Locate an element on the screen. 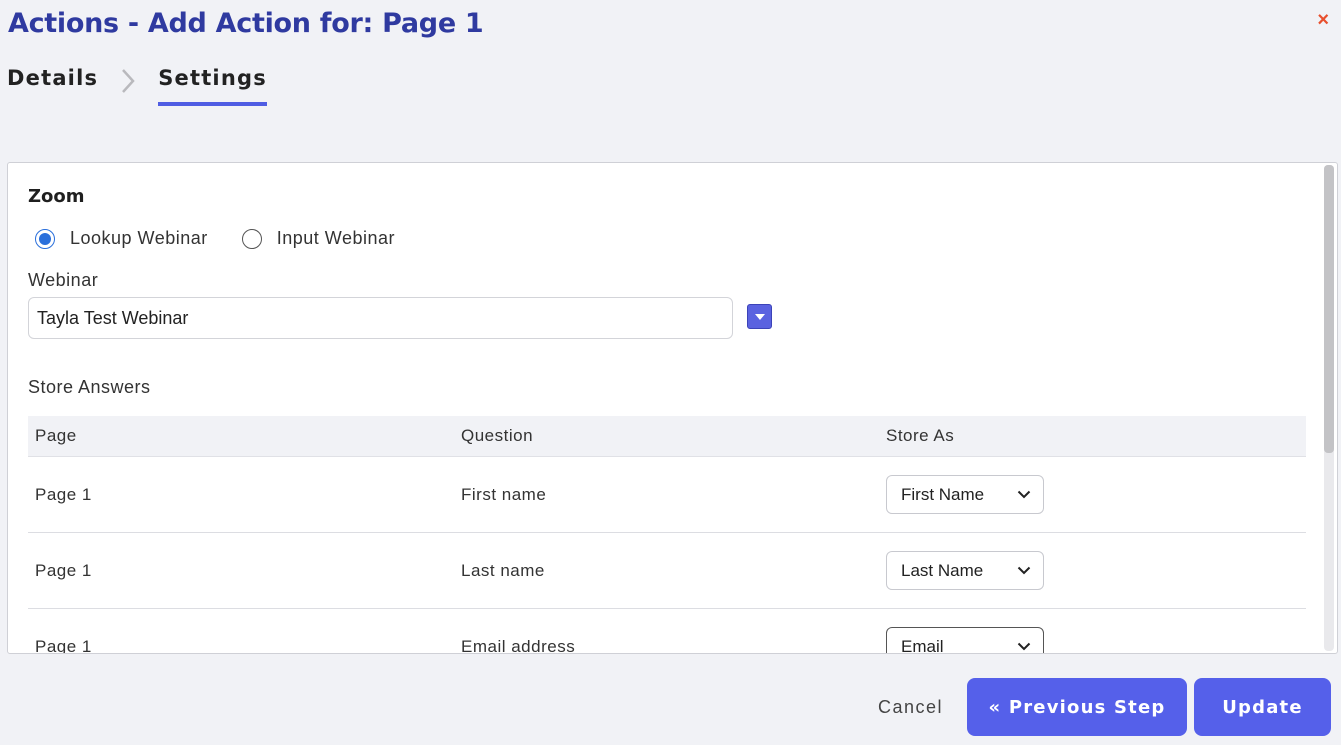 The width and height of the screenshot is (1341, 745). store-as-select: First Name is located at coordinates (965, 494).